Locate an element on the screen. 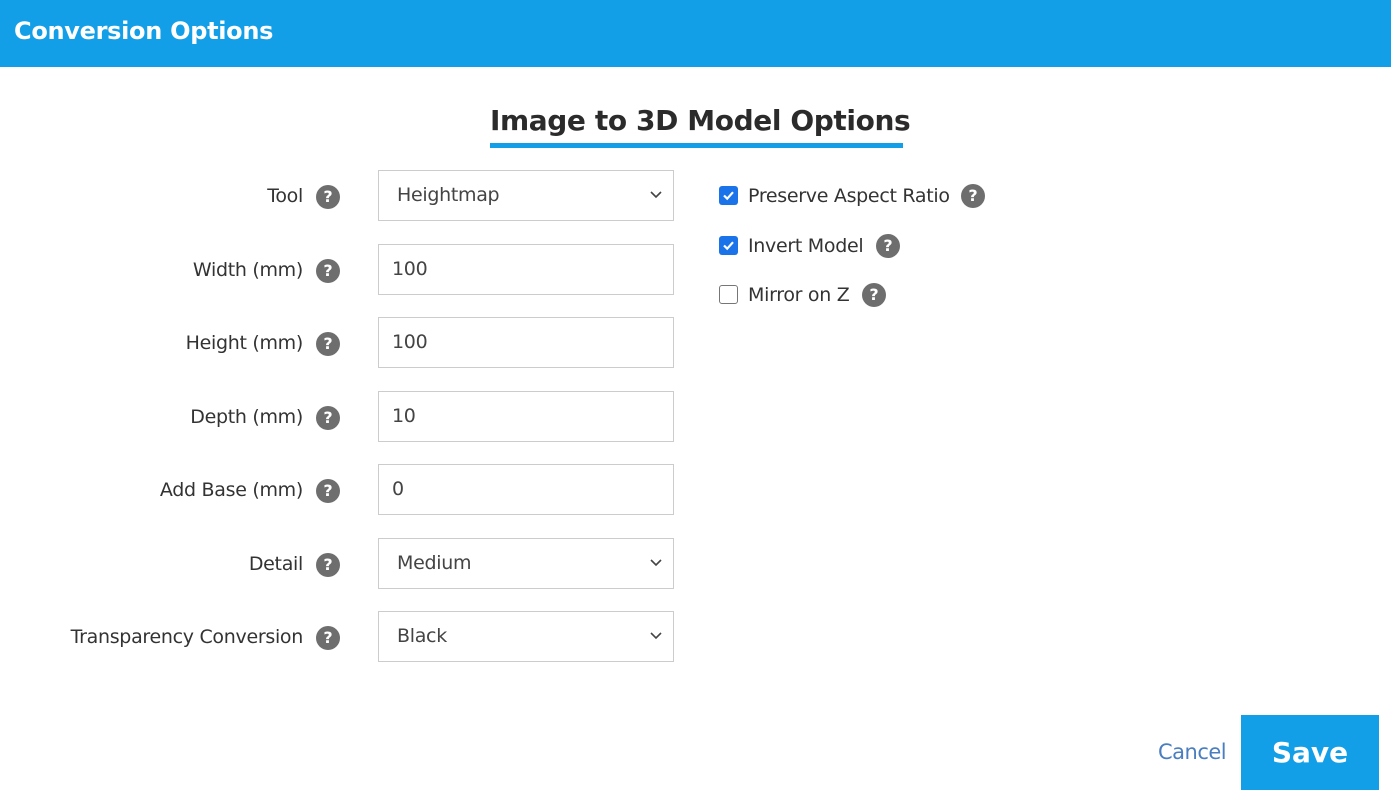 The image size is (1391, 802). add-base-row: Add Base (mm) ? 0 is located at coordinates (340, 490).